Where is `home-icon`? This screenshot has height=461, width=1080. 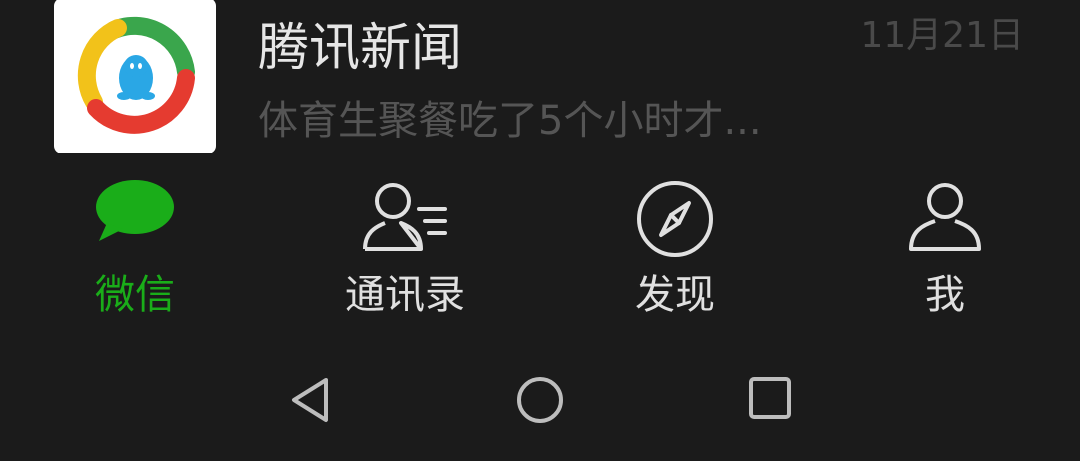 home-icon is located at coordinates (540, 400).